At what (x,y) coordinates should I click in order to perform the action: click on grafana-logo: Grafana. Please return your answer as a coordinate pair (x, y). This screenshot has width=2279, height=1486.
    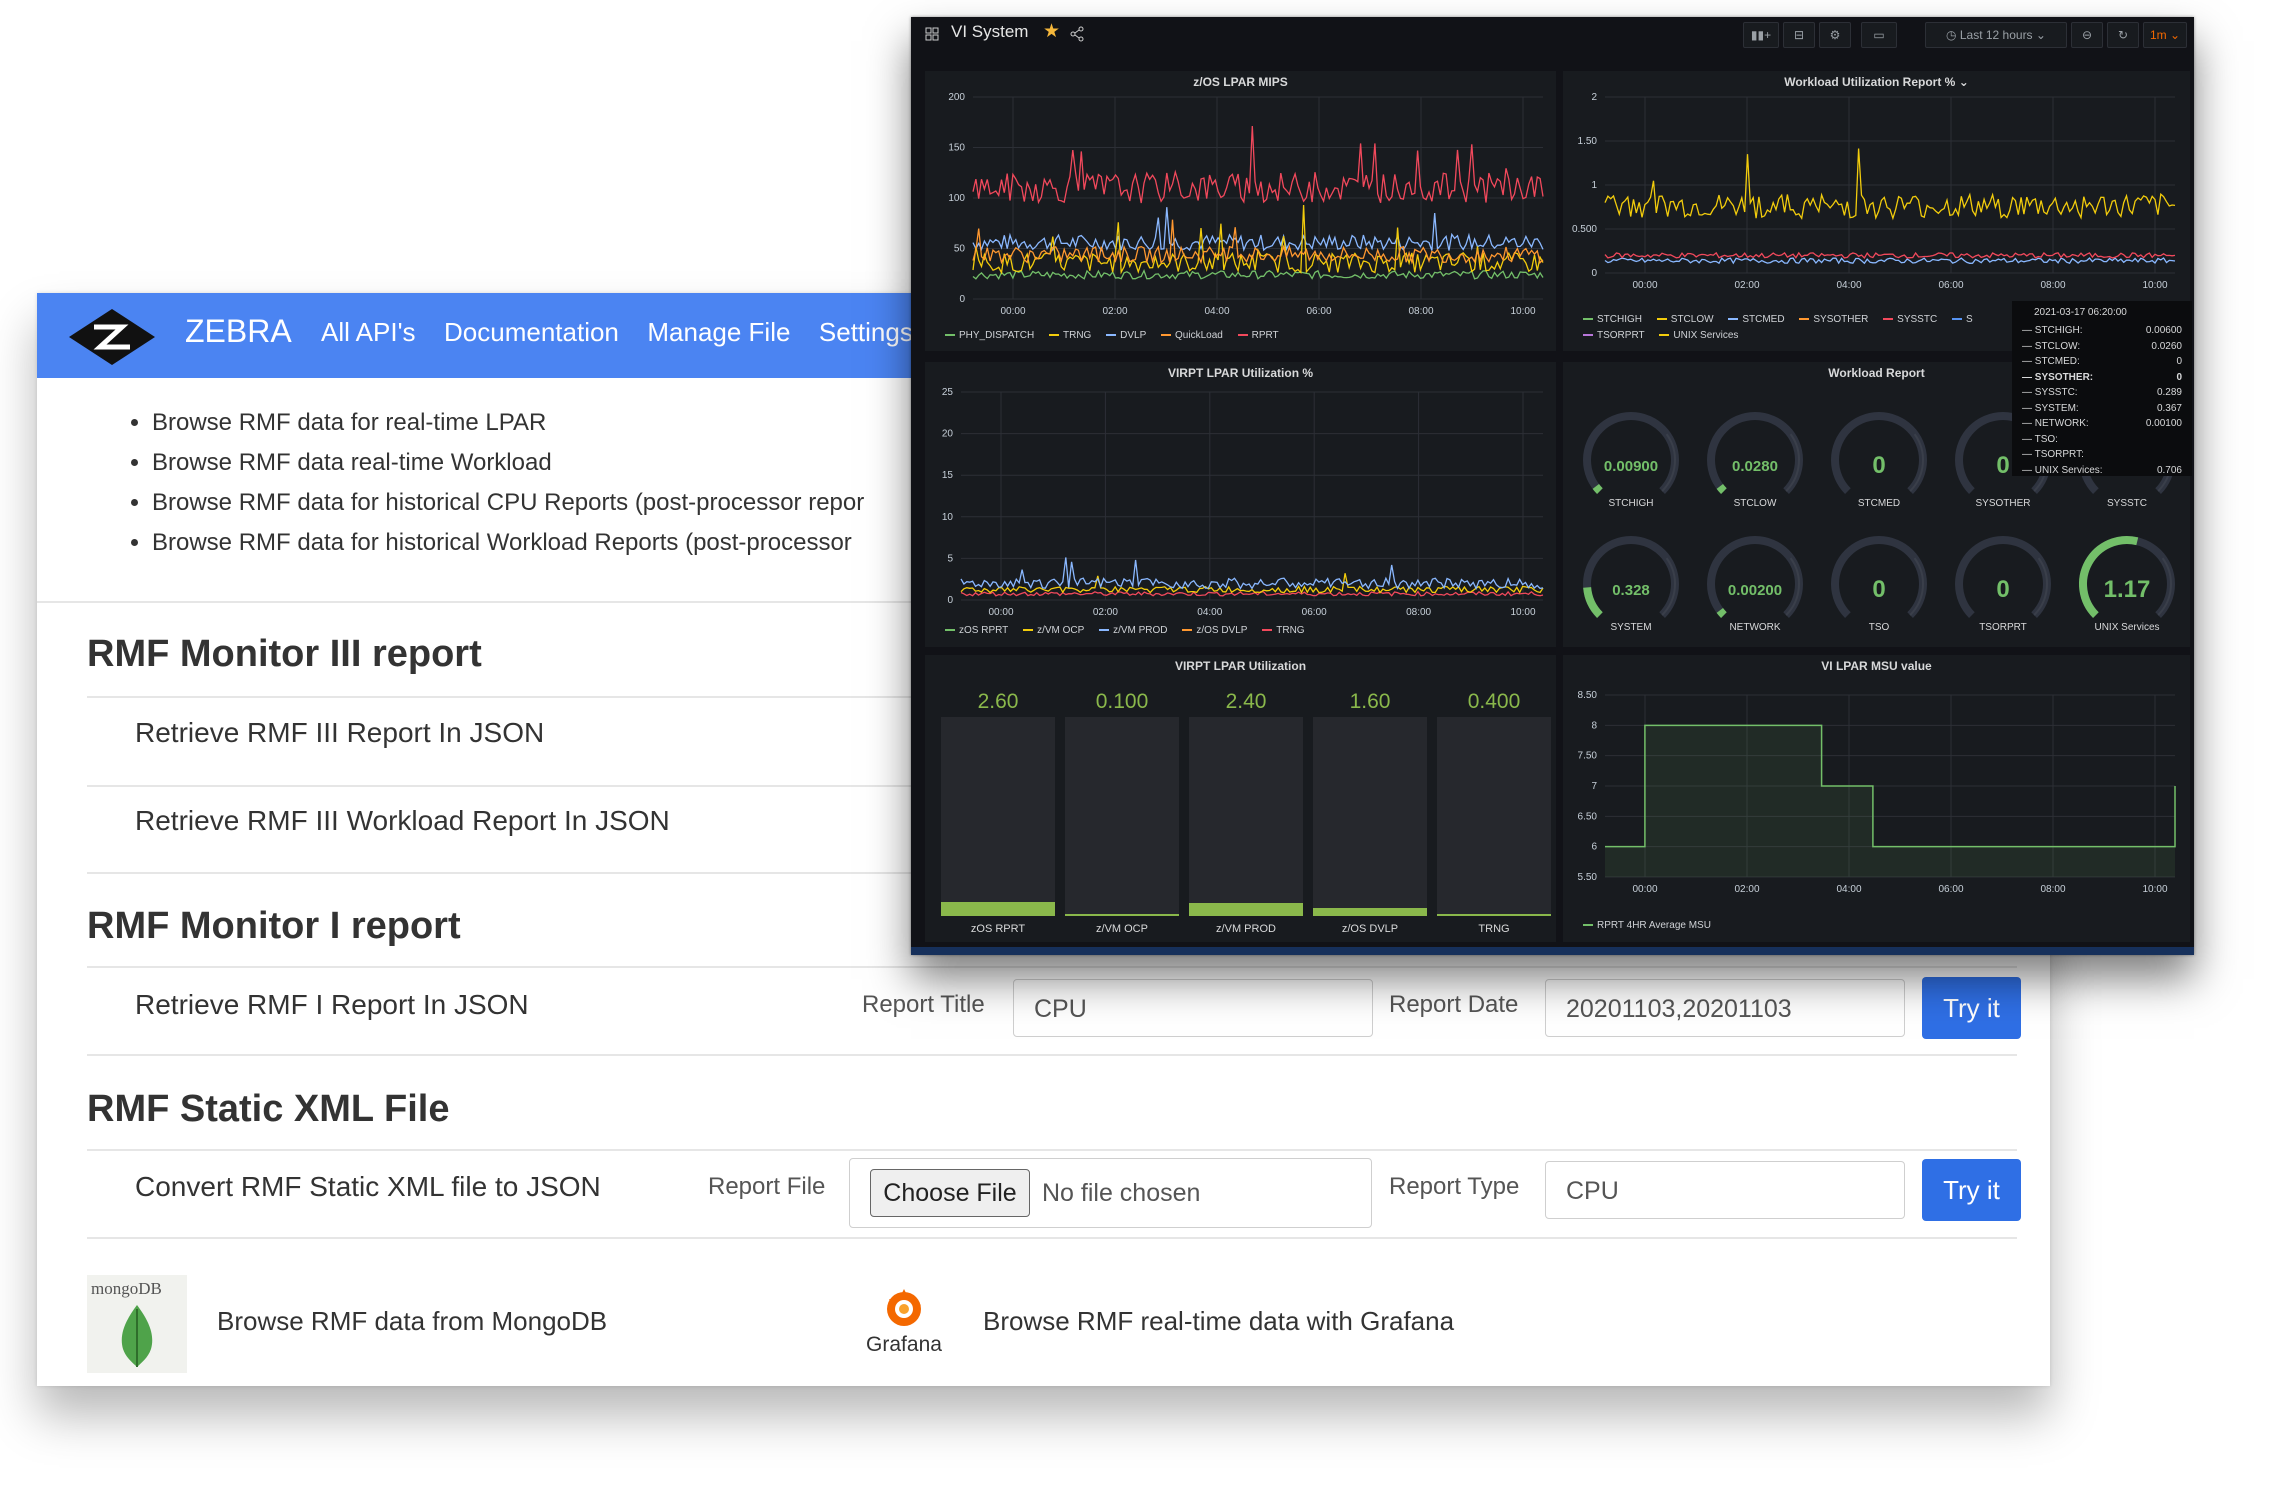
    Looking at the image, I should click on (904, 1325).